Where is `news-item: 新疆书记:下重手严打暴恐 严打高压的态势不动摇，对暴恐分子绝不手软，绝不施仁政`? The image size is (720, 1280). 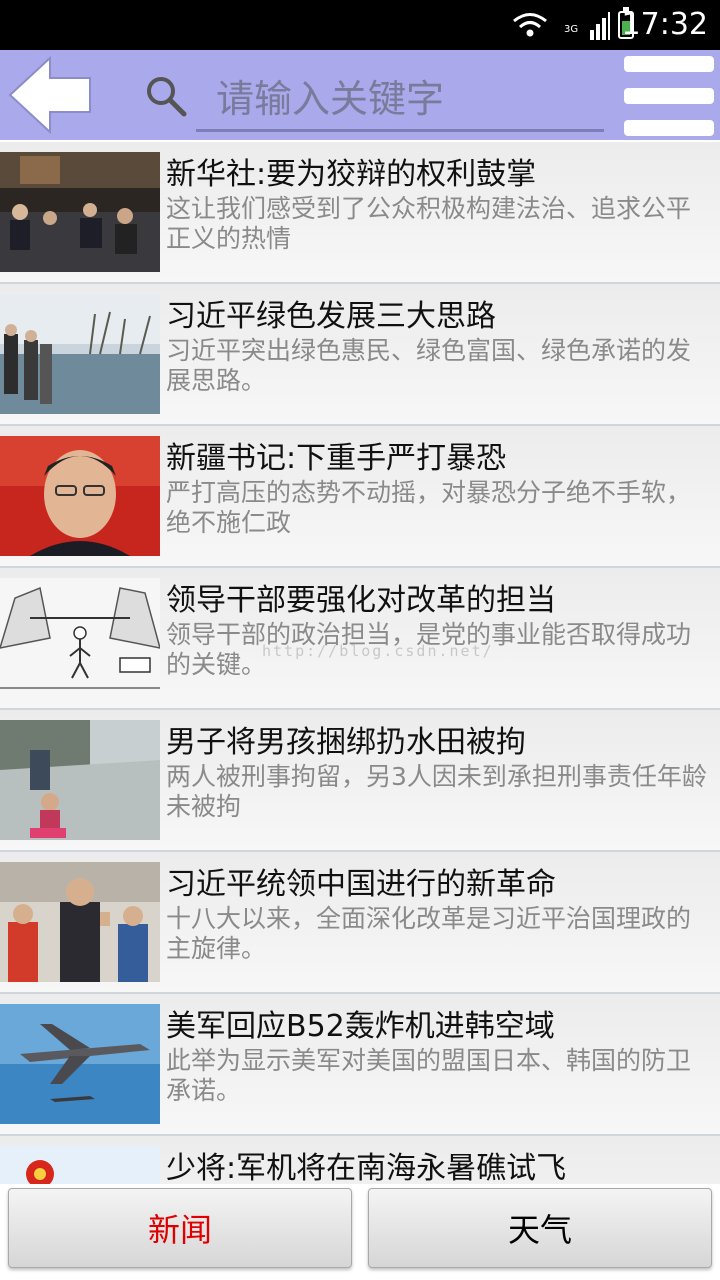 news-item: 新疆书记:下重手严打暴恐 严打高压的态势不动摇，对暴恐分子绝不手软，绝不施仁政 is located at coordinates (360, 497).